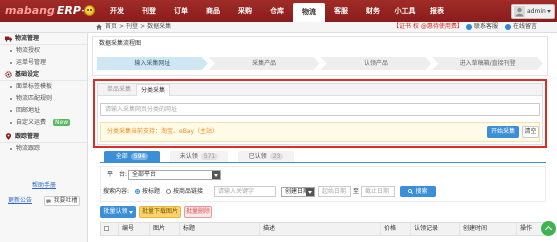 The height and width of the screenshot is (242, 557). What do you see at coordinates (153, 90) in the screenshot?
I see `tab-category-collect: 分类采集` at bounding box center [153, 90].